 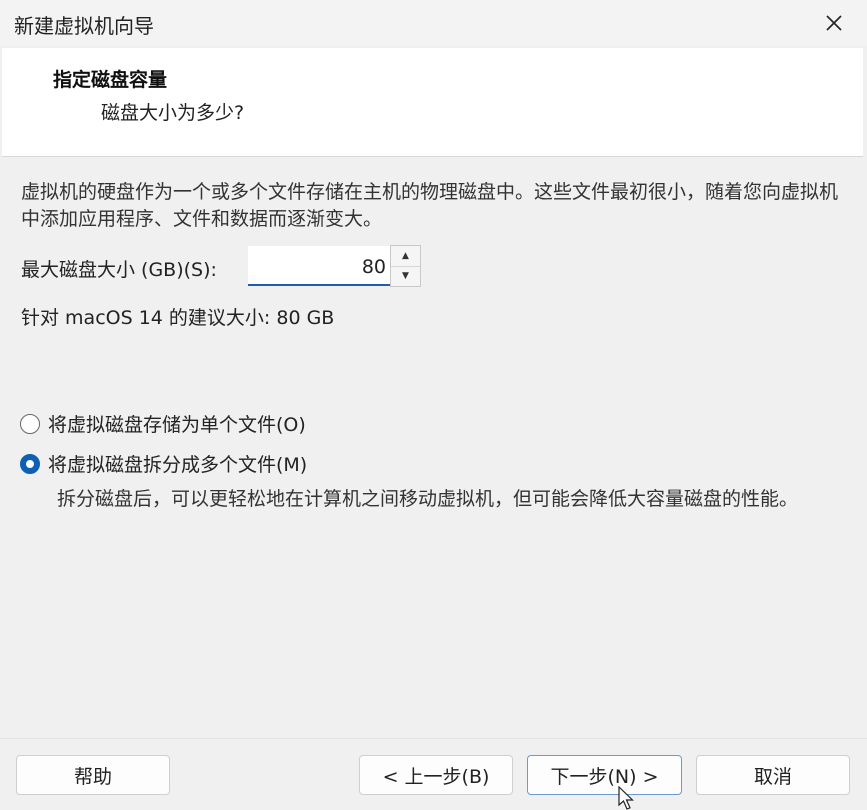 What do you see at coordinates (319, 266) in the screenshot?
I see `disk-size-input` at bounding box center [319, 266].